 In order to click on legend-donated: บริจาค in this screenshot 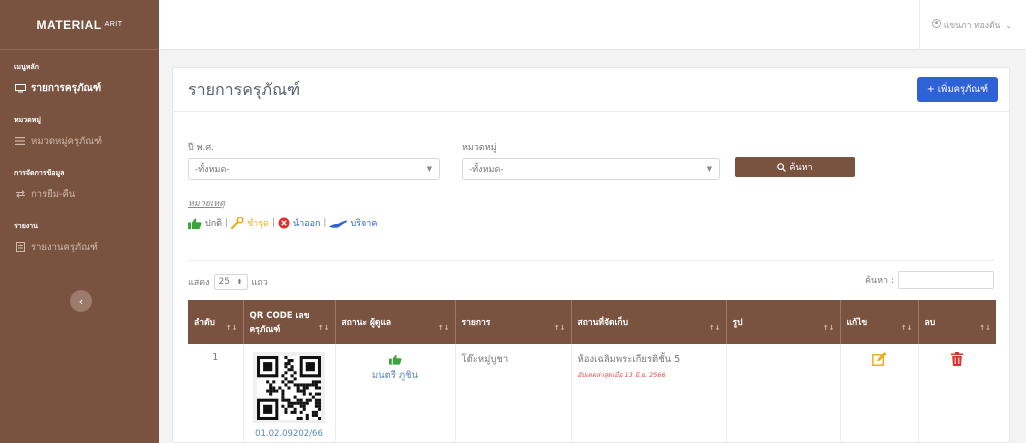, I will do `click(353, 223)`.